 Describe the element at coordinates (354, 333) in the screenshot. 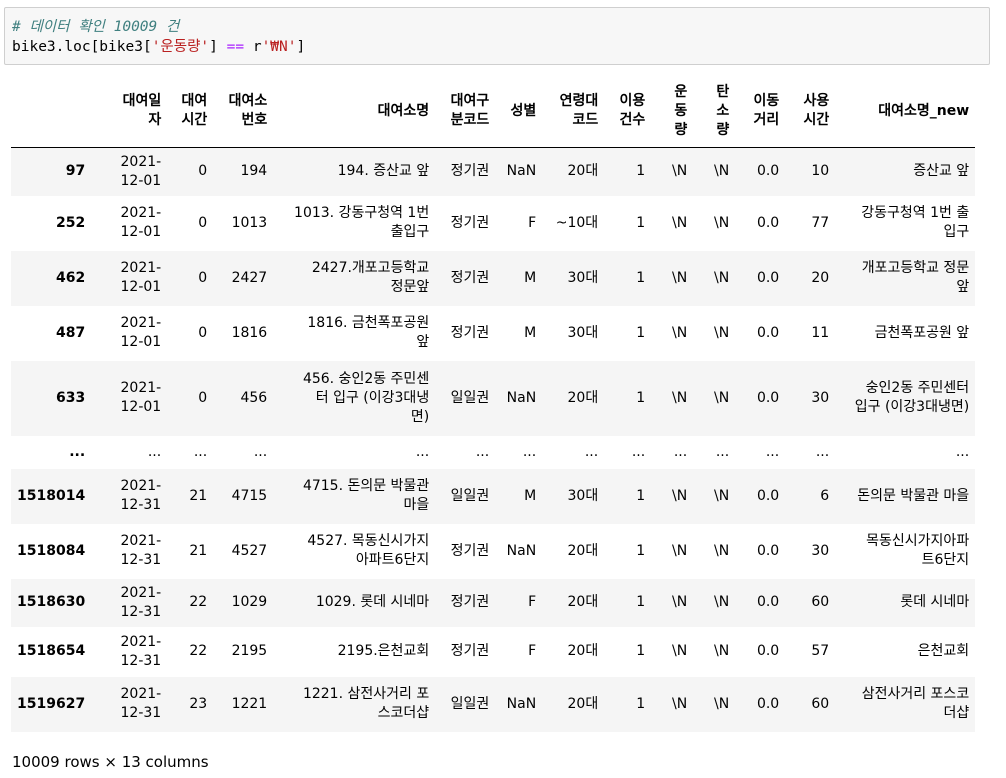

I see `table-cell: 1816. 금천폭포공원 앞` at that location.